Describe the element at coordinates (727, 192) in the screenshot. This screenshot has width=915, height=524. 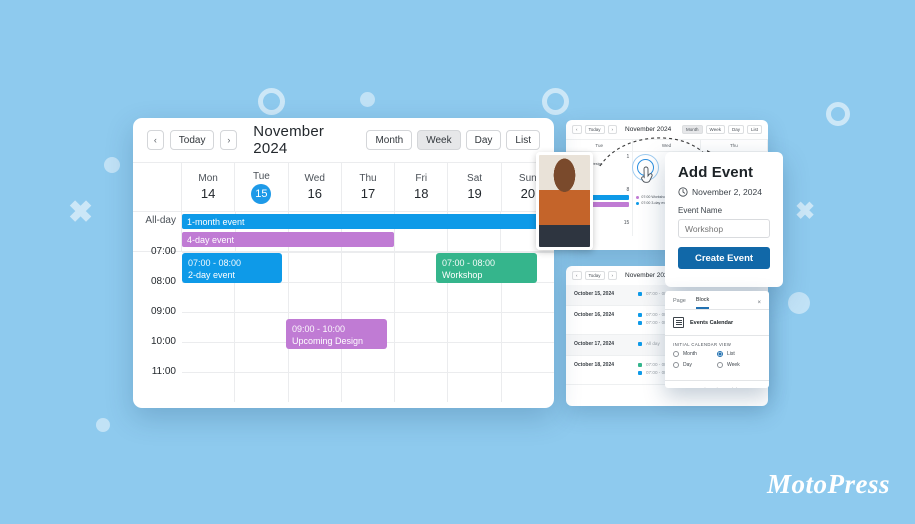
I see `add-event-date: November 2, 2024` at that location.